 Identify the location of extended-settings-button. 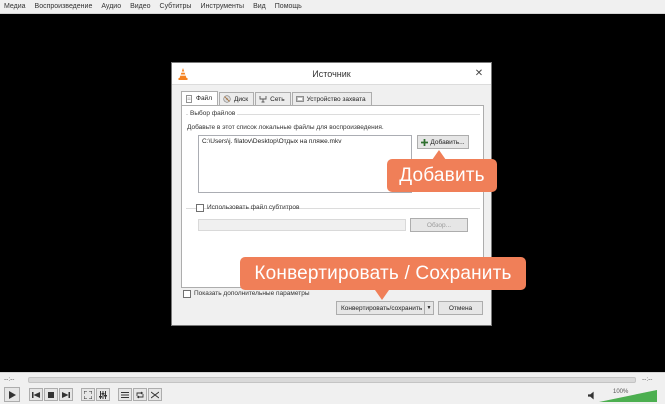
(103, 394).